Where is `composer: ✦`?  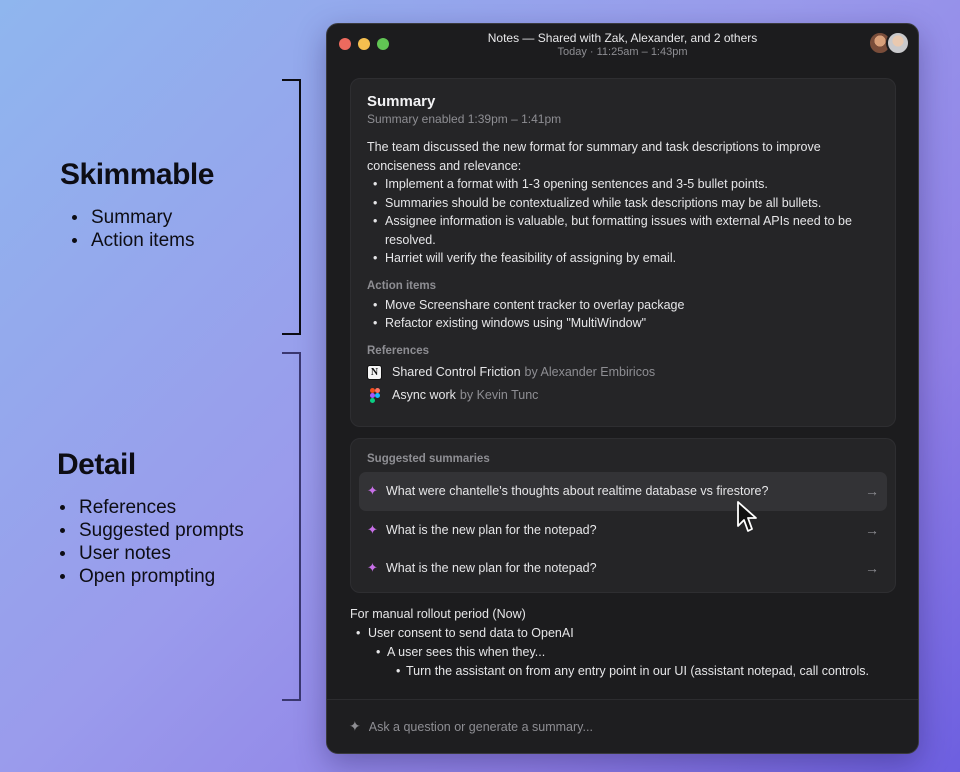
composer: ✦ is located at coordinates (622, 726).